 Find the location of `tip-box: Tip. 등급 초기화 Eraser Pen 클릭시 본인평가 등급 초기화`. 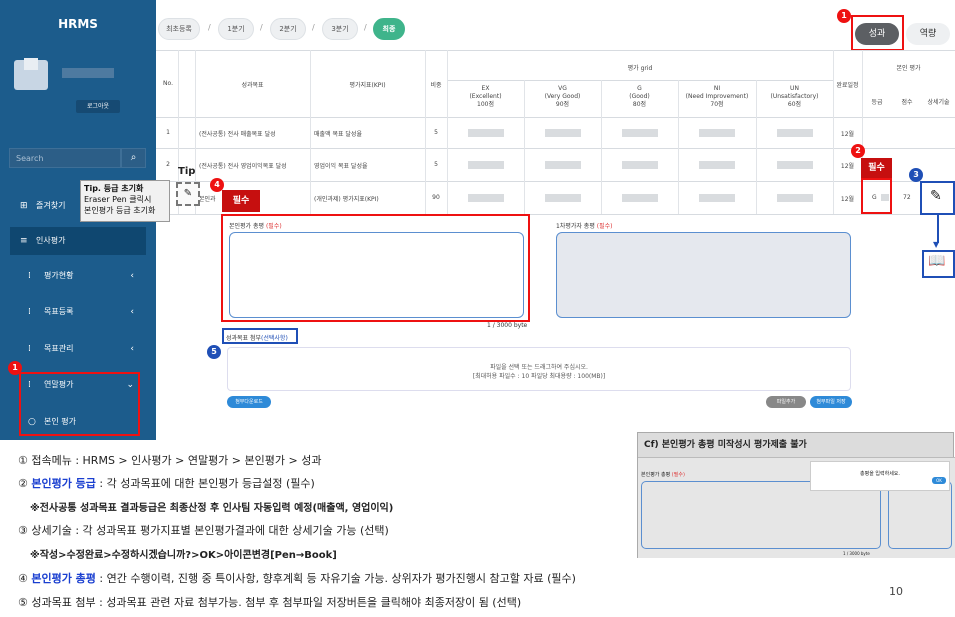

tip-box: Tip. 등급 초기화 Eraser Pen 클릭시 본인평가 등급 초기화 is located at coordinates (125, 201).